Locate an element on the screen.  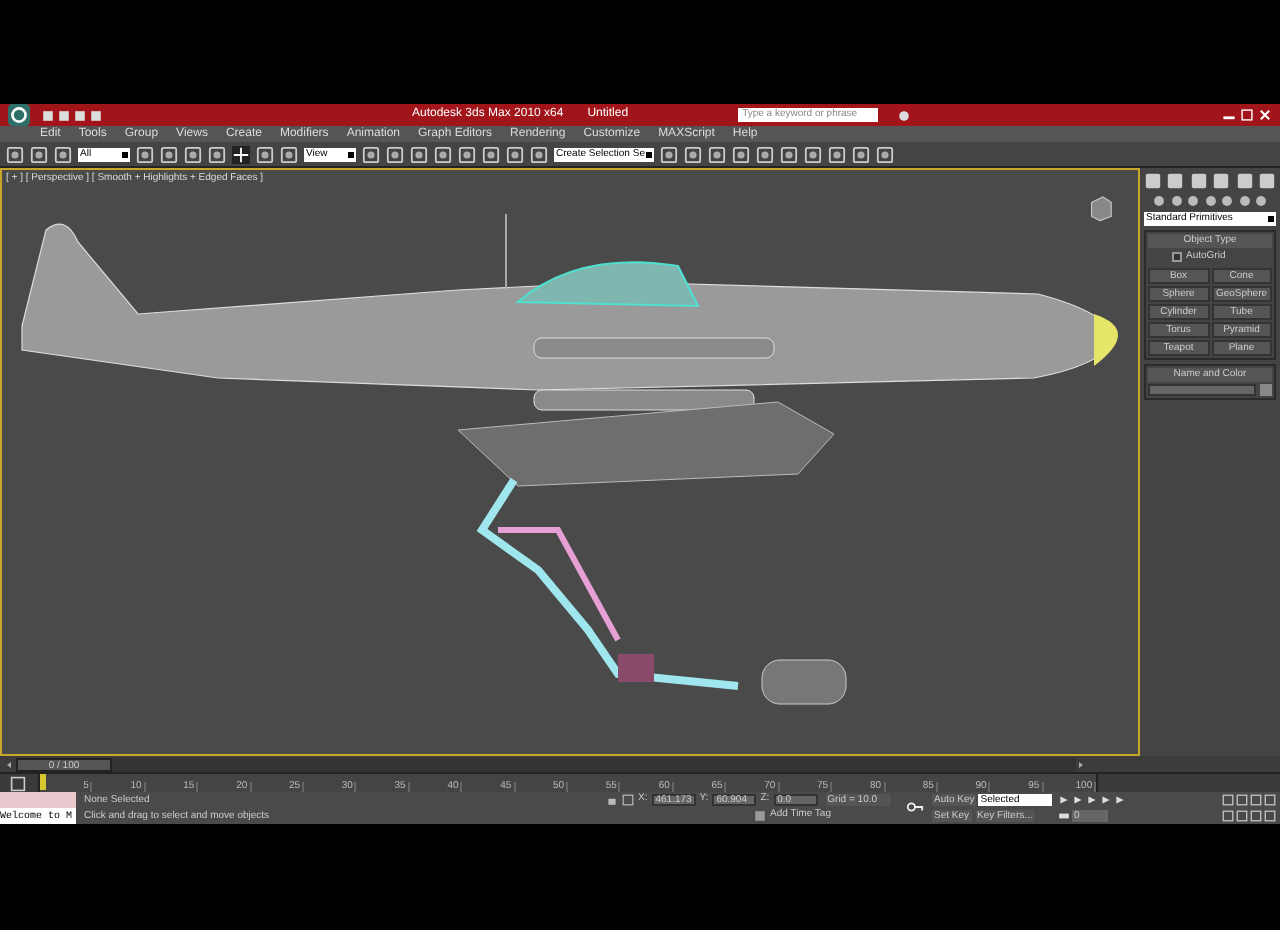
close-icon is located at coordinates (1265, 115).